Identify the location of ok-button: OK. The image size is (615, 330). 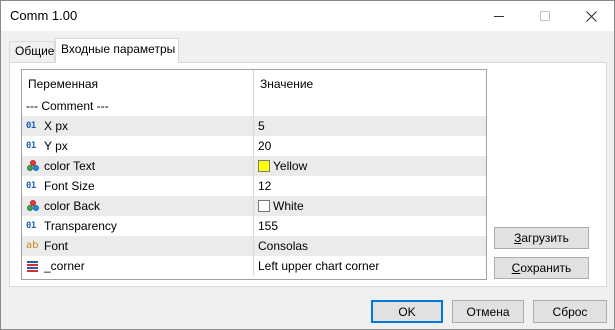
(407, 311).